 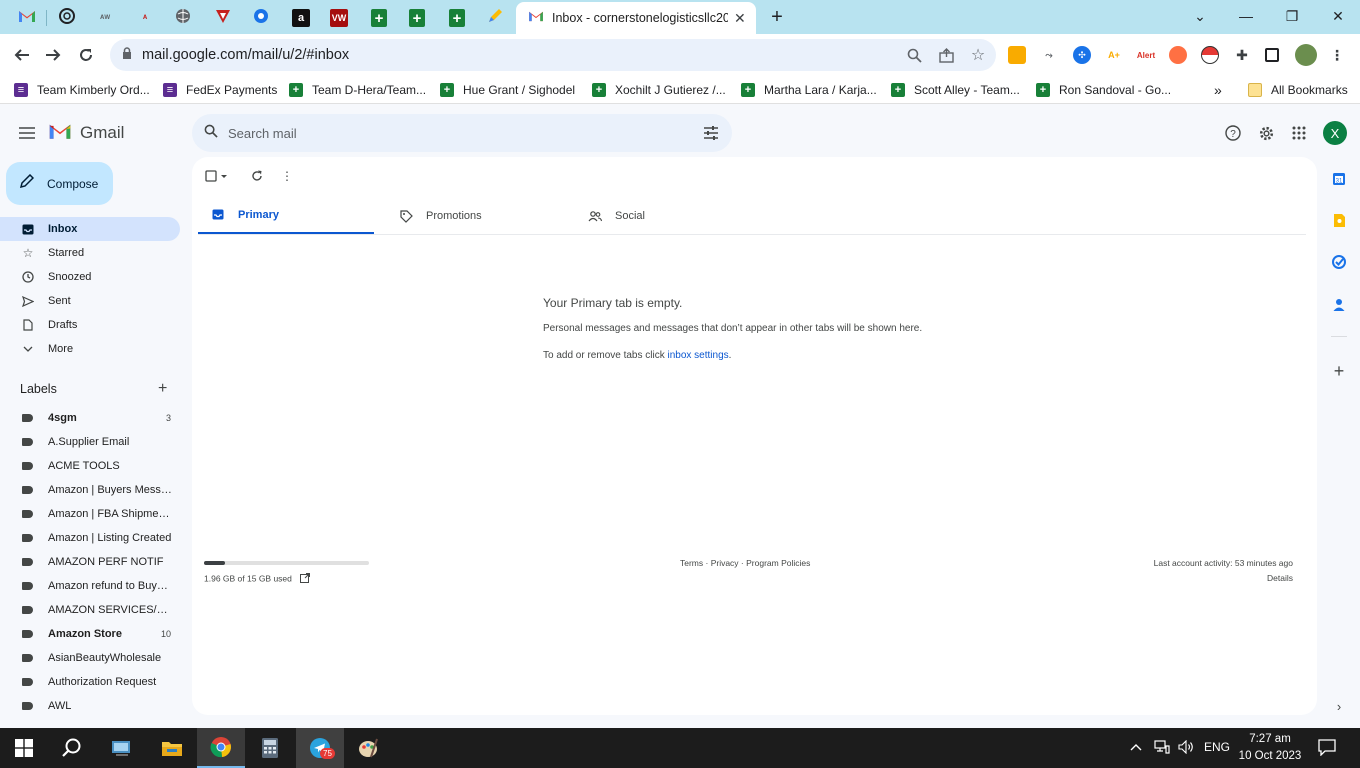 I want to click on calculator-icon, so click(x=270, y=748).